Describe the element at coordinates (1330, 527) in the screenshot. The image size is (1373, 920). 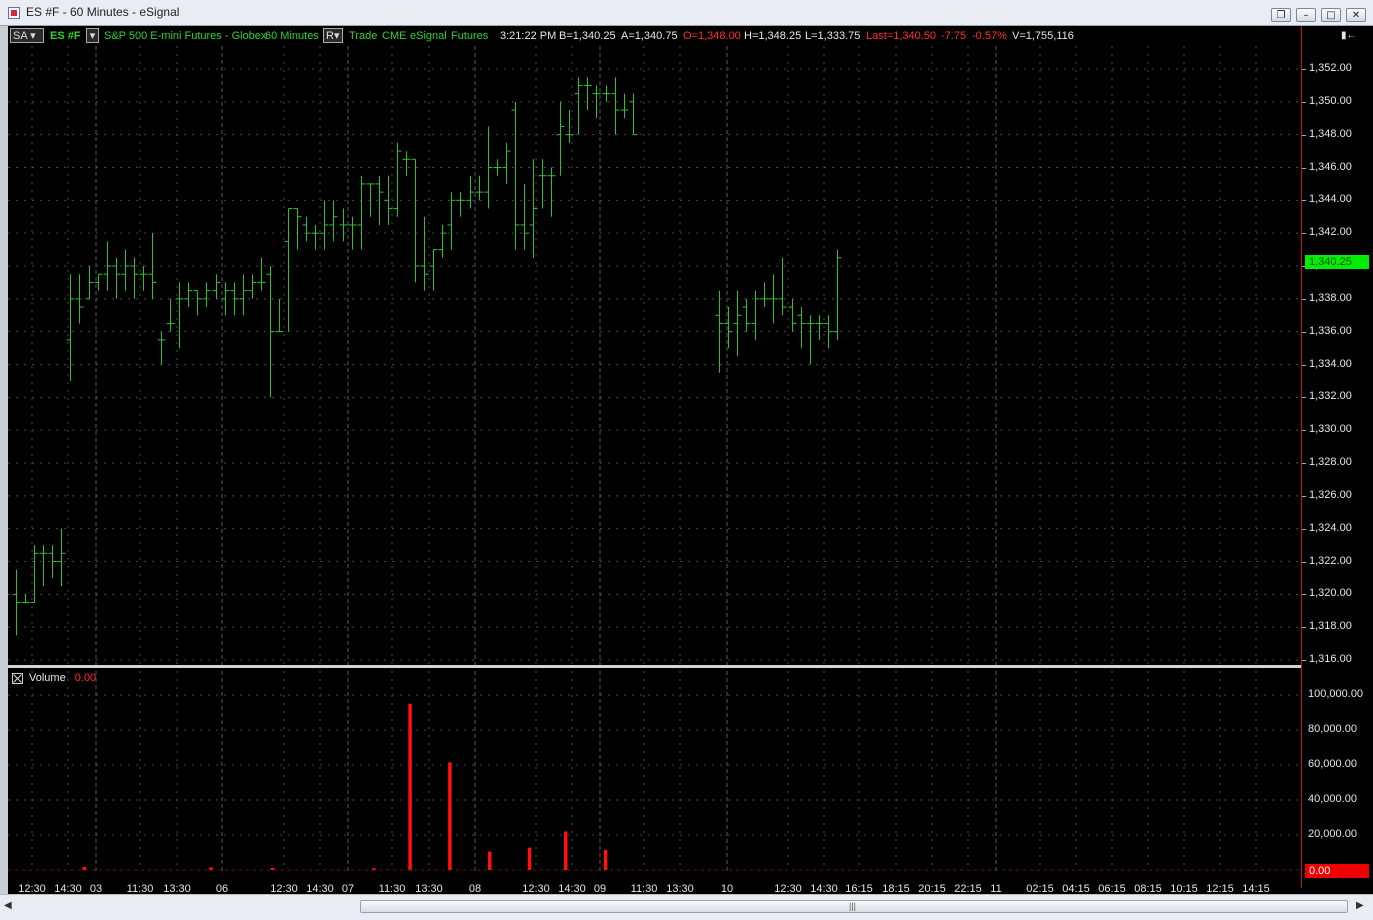
I see `price-axis-label: 1,324.00` at that location.